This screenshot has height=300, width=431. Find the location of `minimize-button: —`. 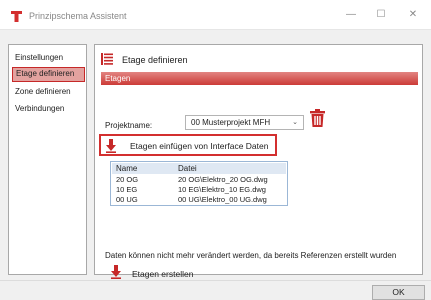

minimize-button: — is located at coordinates (351, 15).